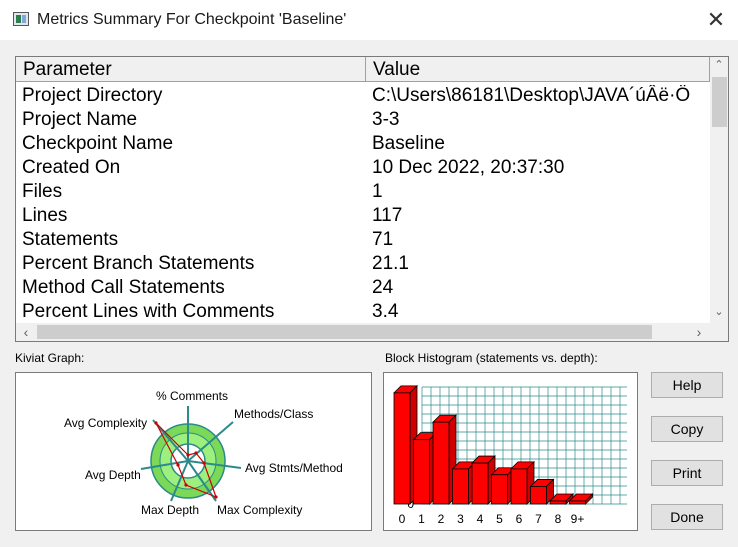 The image size is (738, 547). Describe the element at coordinates (441, 519) in the screenshot. I see `histogram-x-tick: 2` at that location.